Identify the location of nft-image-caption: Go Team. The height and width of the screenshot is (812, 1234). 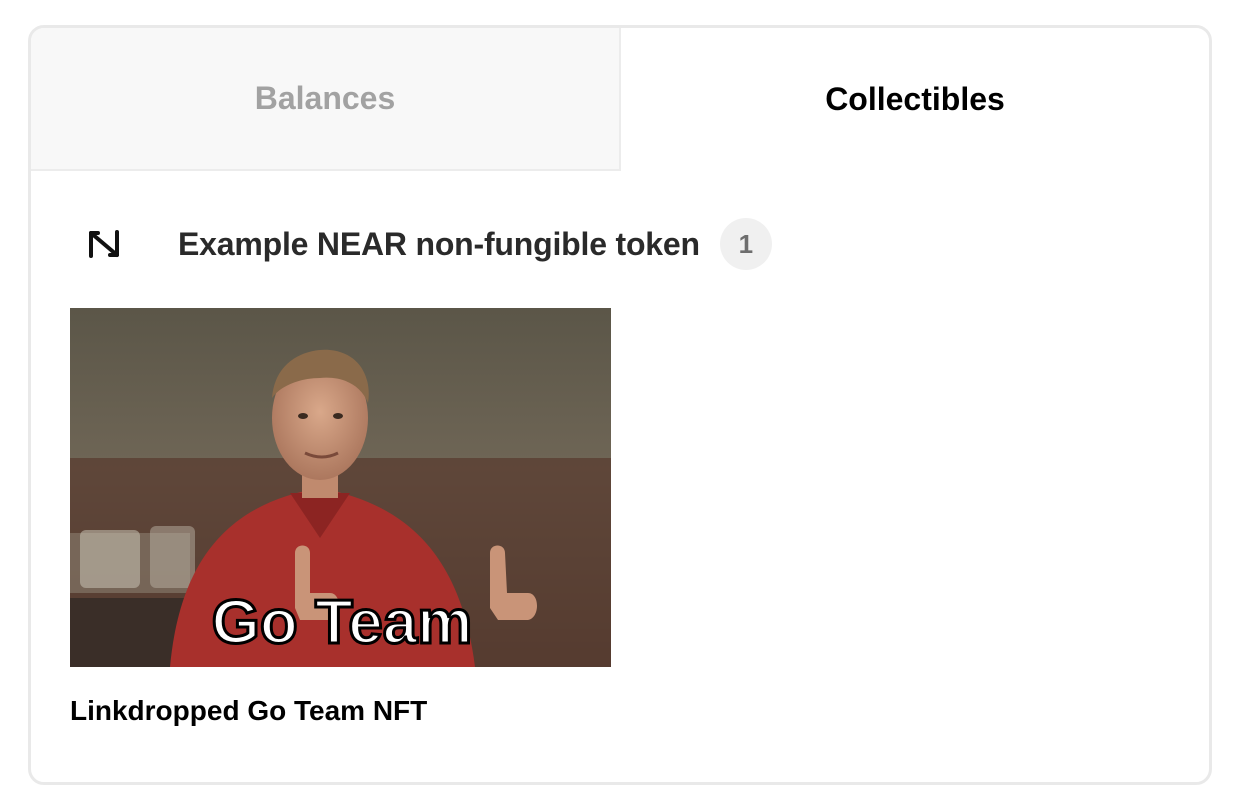
(342, 622).